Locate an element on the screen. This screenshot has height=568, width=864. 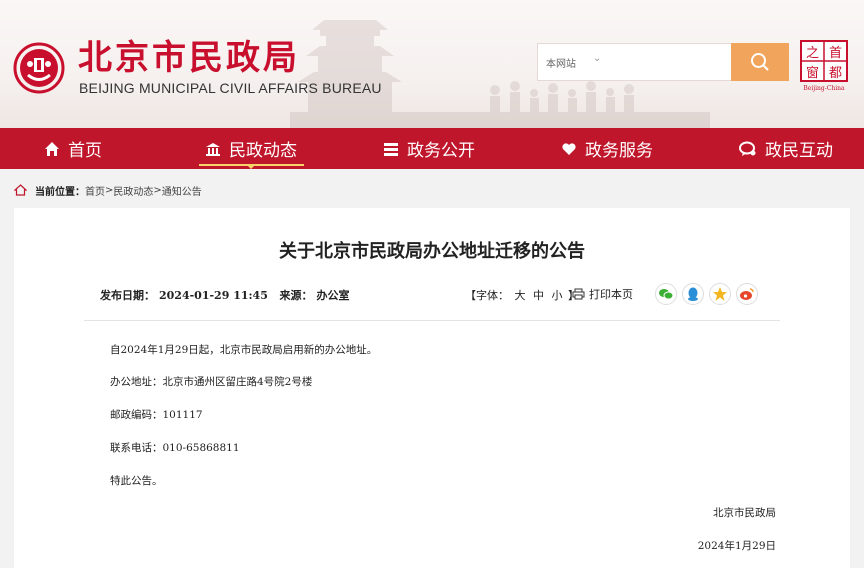
main-nav: 首页 民政动态 政务公开 政务服务 政民互动 is located at coordinates (432, 148).